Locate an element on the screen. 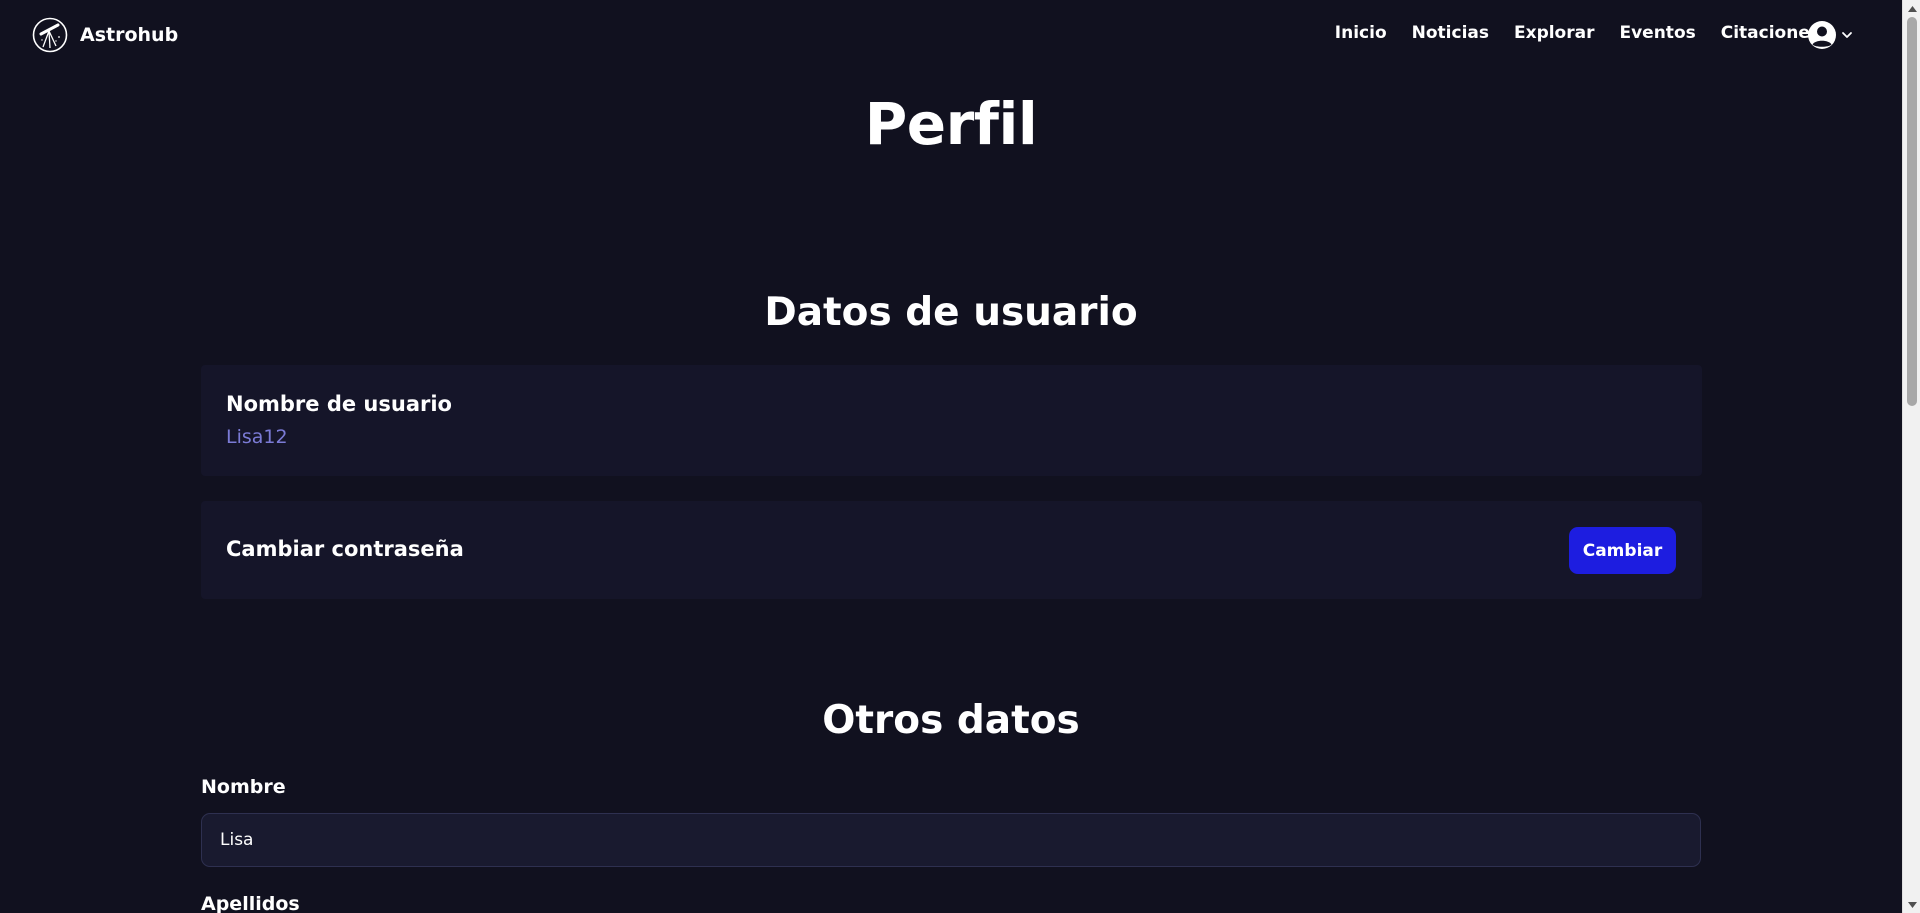 This screenshot has width=1920, height=913. nombre-label: Nombre is located at coordinates (243, 787).